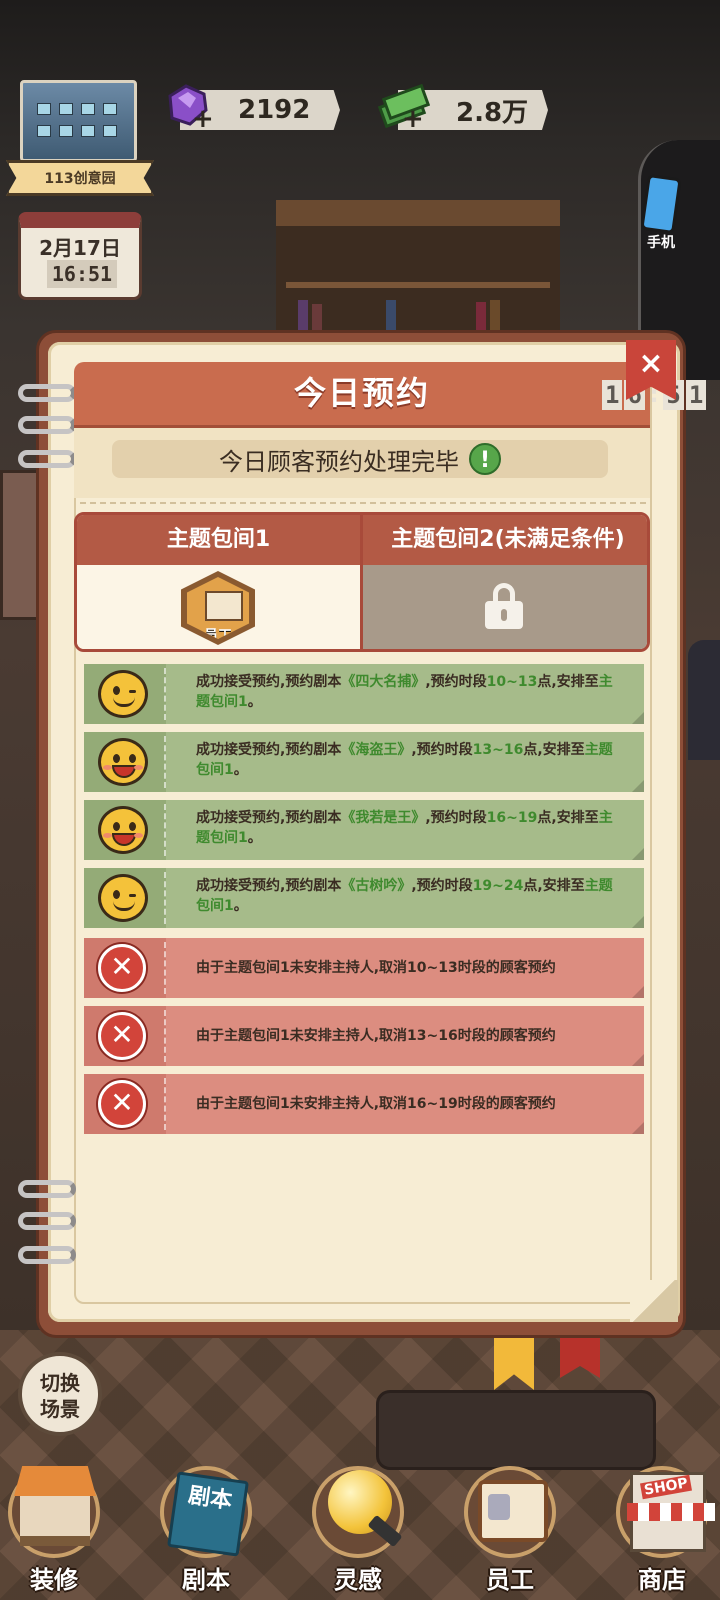  I want to click on calendar-widget: 2月17日 16:51, so click(80, 256).